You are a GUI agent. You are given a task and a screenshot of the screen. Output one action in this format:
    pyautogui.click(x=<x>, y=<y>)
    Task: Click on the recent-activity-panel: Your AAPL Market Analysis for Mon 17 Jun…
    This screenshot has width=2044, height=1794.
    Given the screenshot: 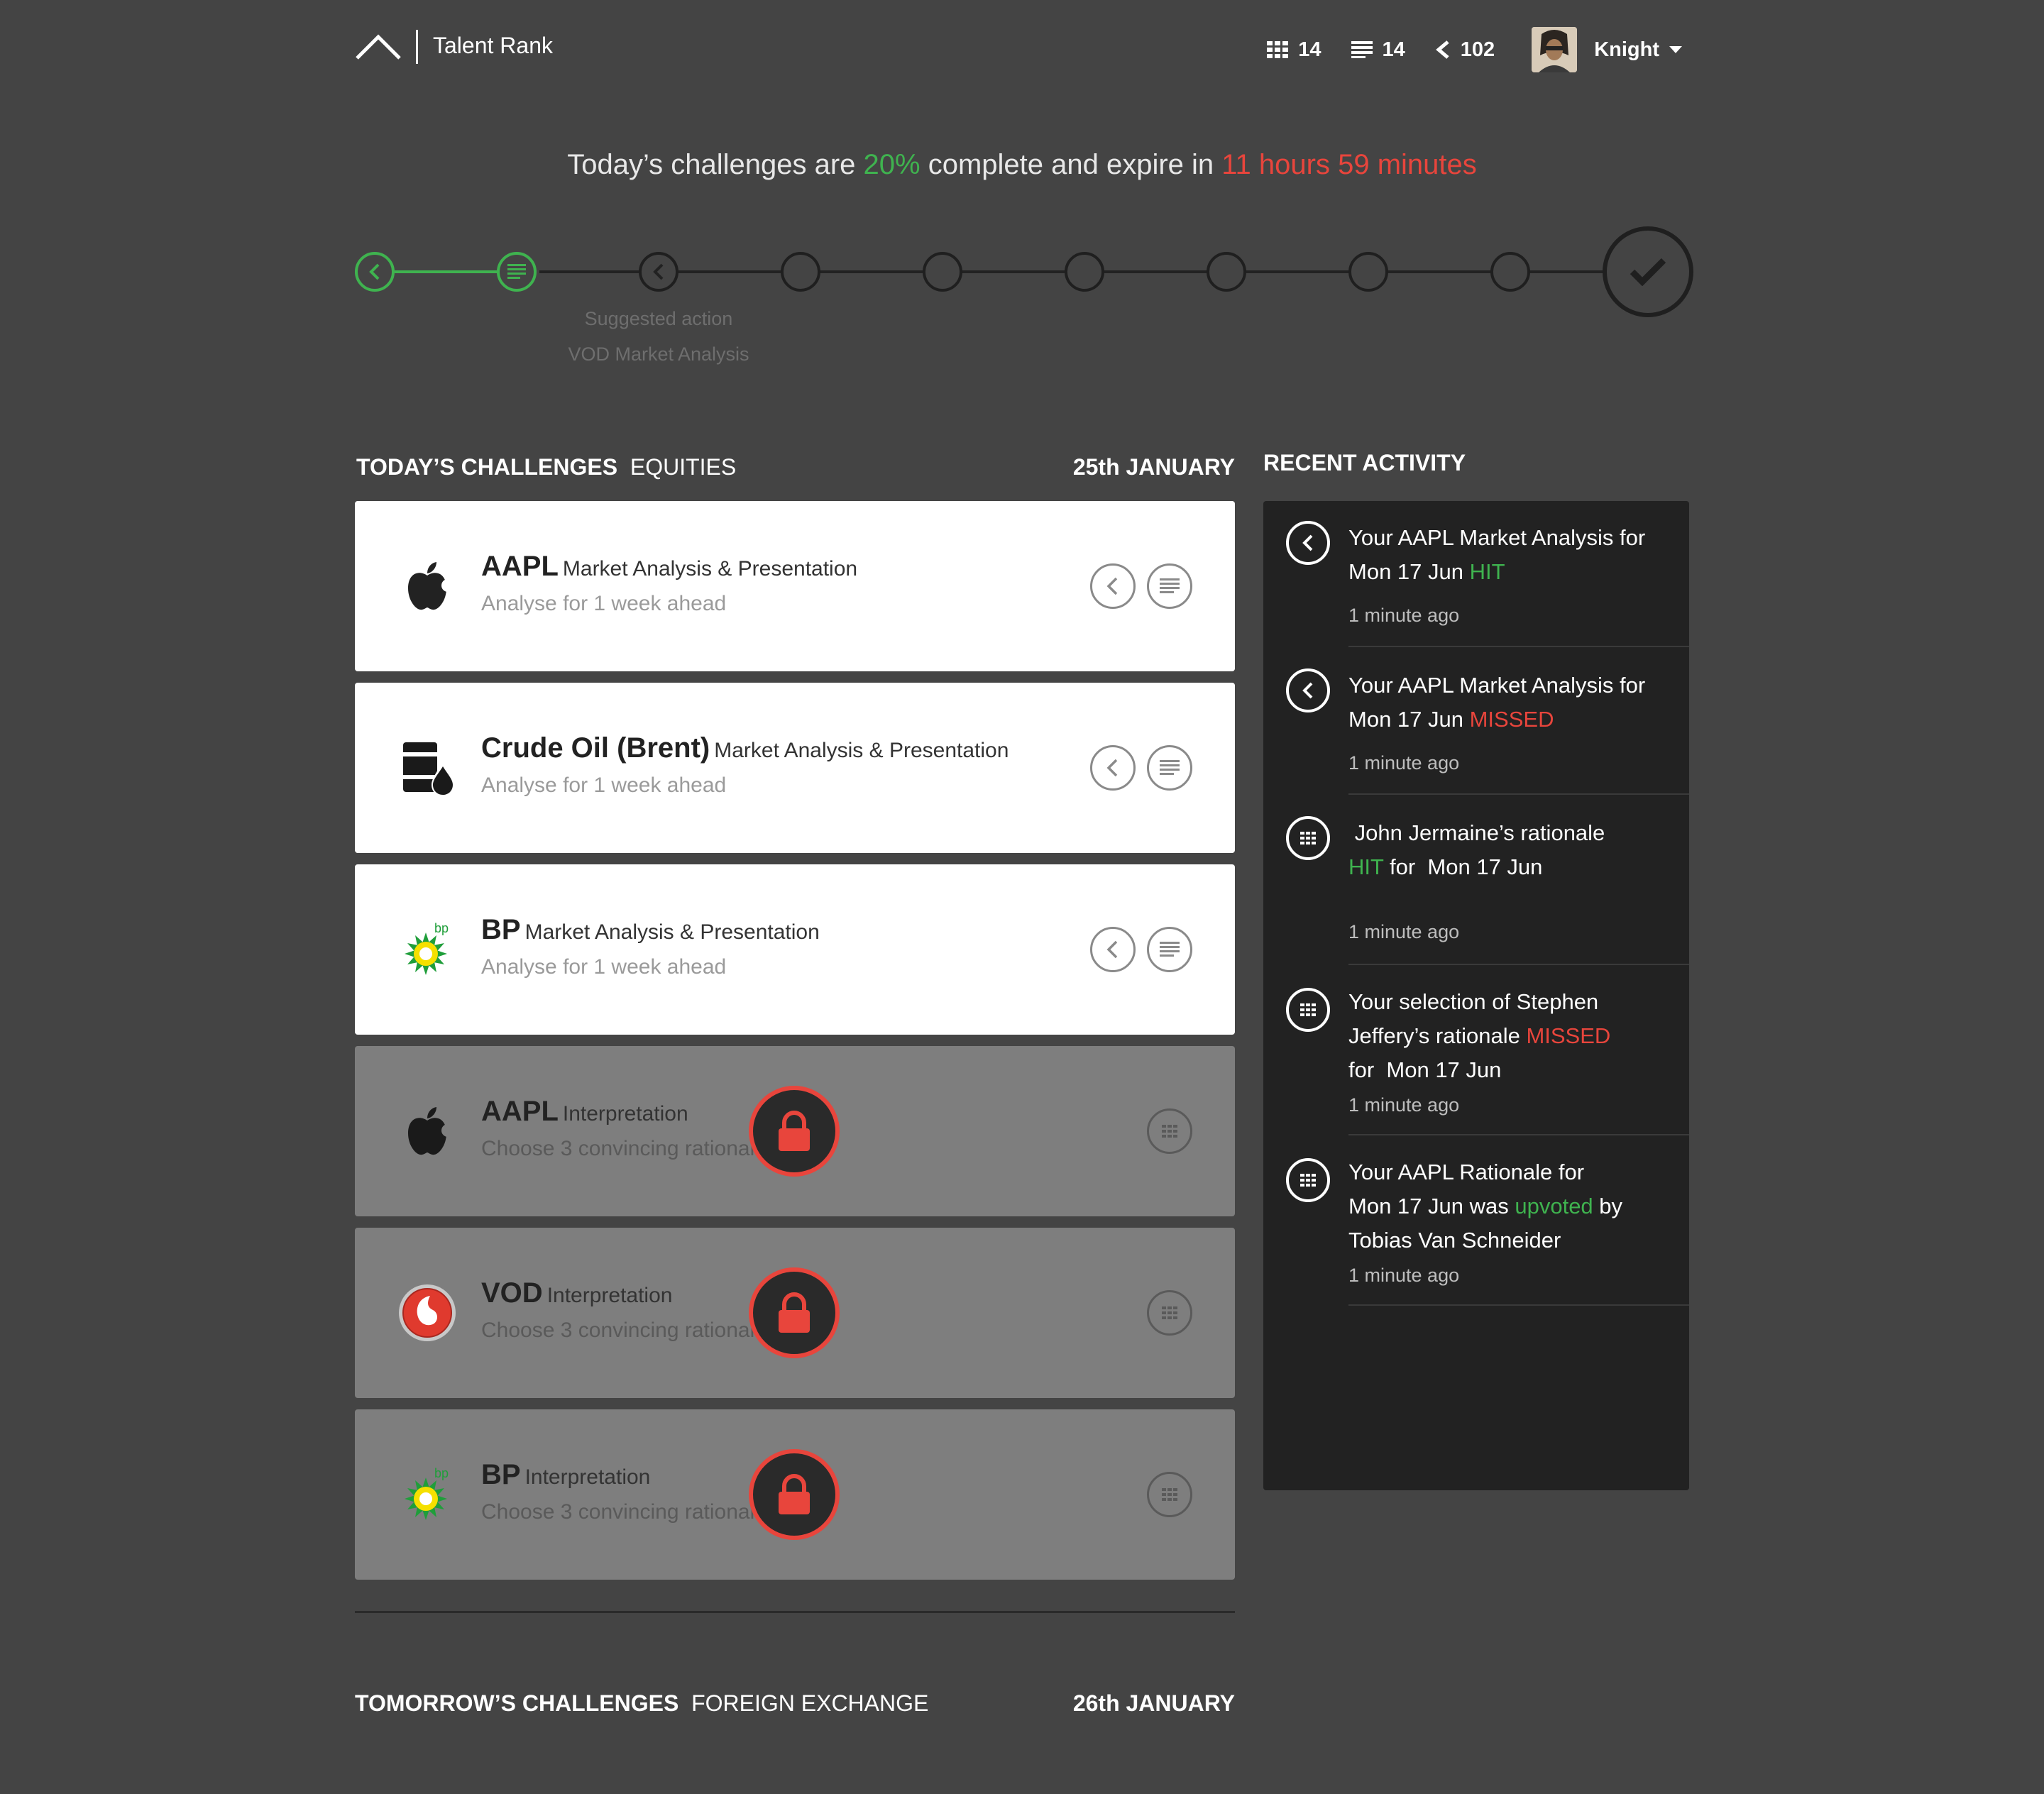 What is the action you would take?
    pyautogui.click(x=1476, y=995)
    